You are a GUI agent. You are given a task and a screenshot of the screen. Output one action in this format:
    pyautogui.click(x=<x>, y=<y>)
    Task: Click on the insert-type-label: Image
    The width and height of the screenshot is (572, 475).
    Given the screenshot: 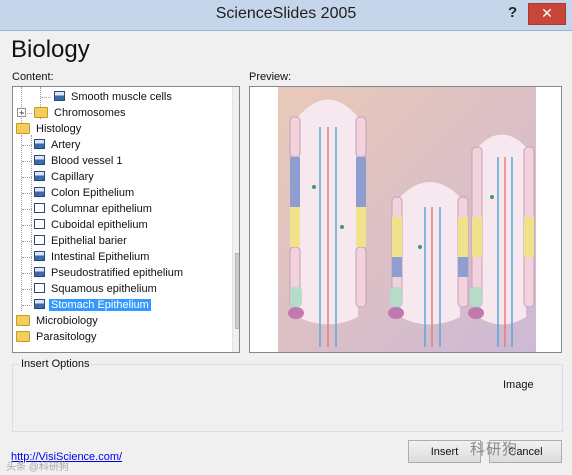 What is the action you would take?
    pyautogui.click(x=518, y=385)
    